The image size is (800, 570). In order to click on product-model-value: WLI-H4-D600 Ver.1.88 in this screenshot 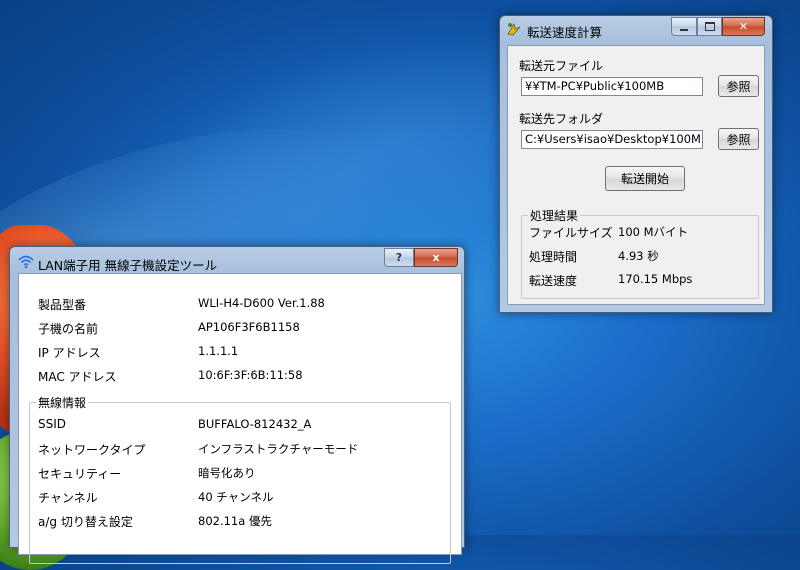, I will do `click(261, 303)`.